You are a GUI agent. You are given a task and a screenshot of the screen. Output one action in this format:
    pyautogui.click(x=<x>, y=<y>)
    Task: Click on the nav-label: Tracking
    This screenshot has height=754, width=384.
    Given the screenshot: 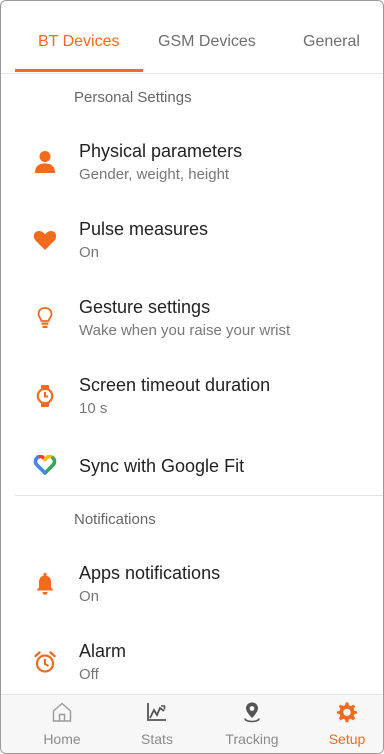 What is the action you would take?
    pyautogui.click(x=252, y=739)
    